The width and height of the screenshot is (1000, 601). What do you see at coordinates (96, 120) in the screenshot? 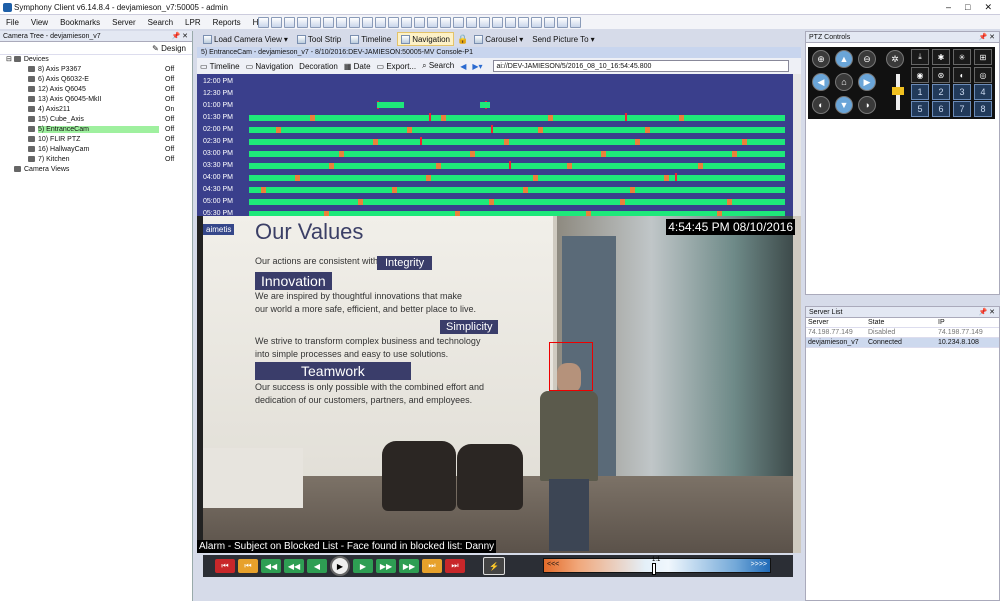
I see `tree-camera-item: 15) Cube_Axis Off` at bounding box center [96, 120].